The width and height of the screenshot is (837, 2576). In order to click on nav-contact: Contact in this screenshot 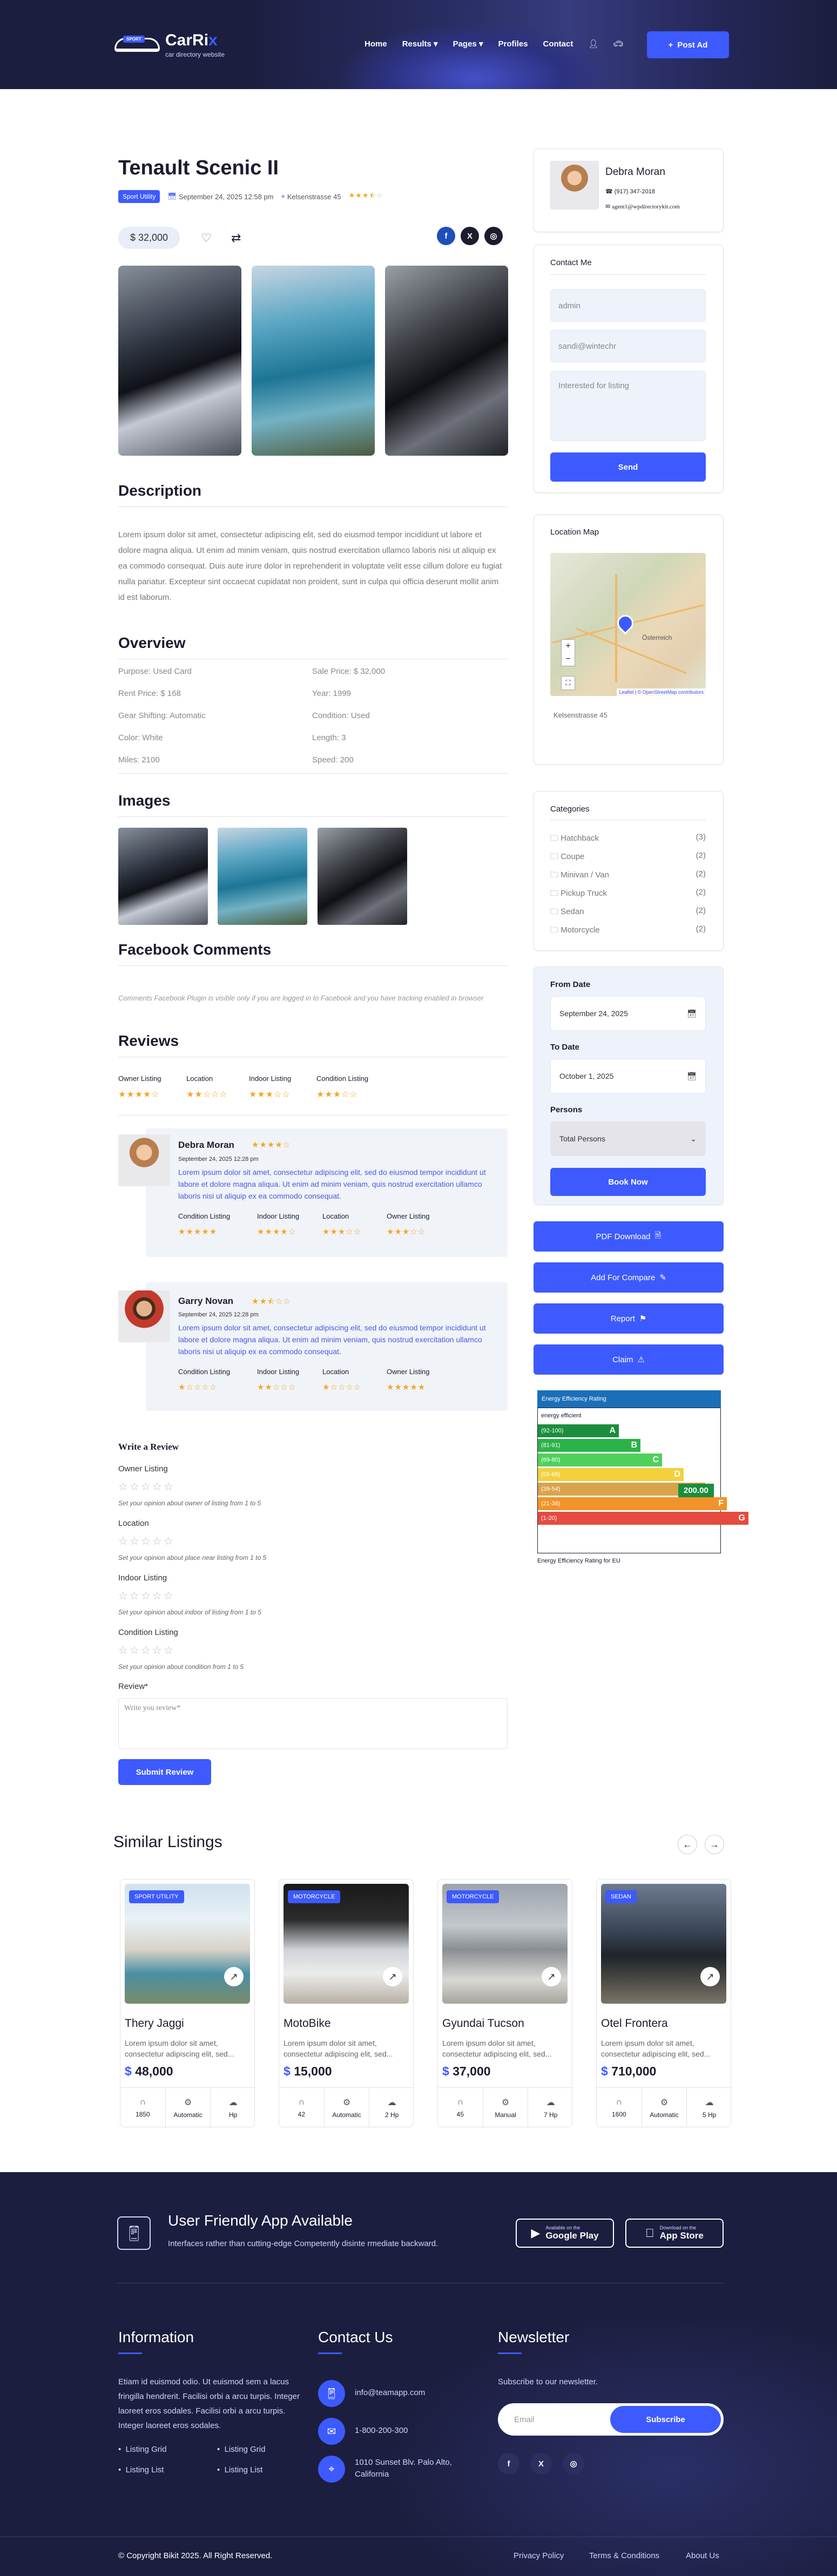, I will do `click(558, 44)`.